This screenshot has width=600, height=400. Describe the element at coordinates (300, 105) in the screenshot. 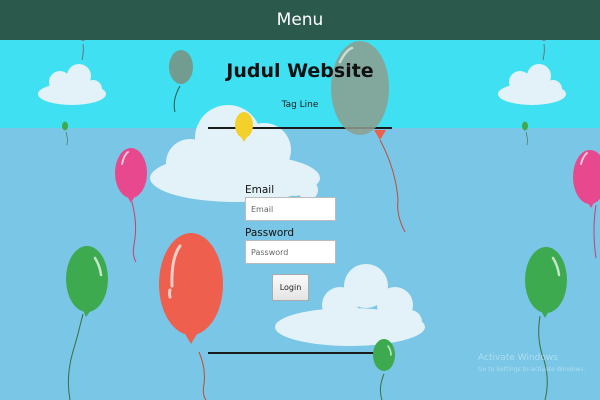

I see `site-tagline: Tag Line` at that location.